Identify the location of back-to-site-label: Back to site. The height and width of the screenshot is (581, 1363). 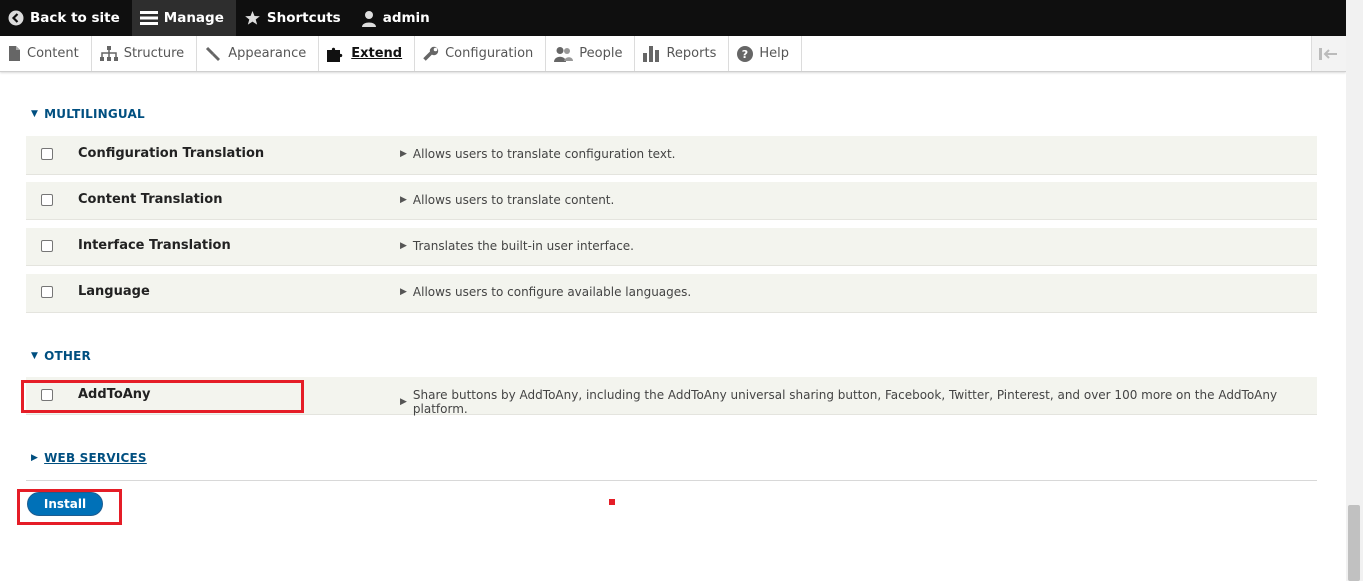
(75, 18).